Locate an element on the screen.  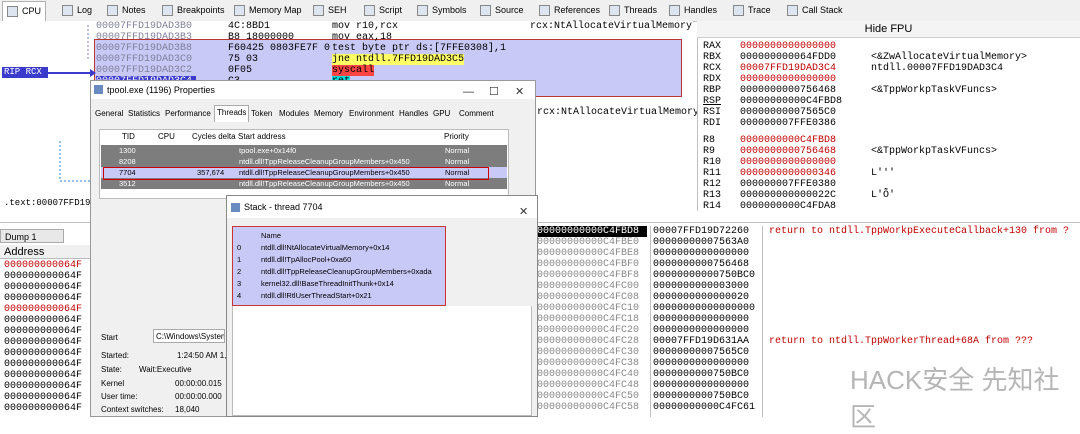
register-row: RCX is located at coordinates (712, 68).